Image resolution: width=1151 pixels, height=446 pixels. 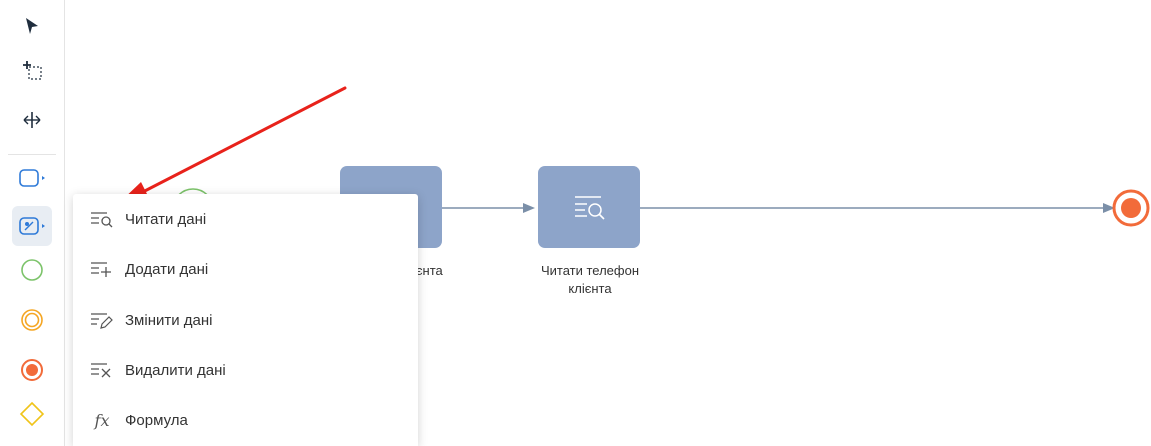 I want to click on lasso-select-icon, so click(x=32, y=70).